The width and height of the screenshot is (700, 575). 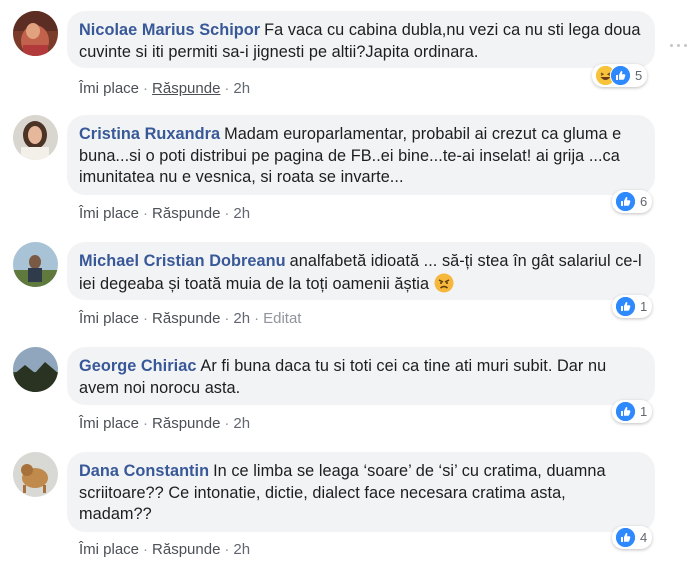 I want to click on angry-face-icon, so click(x=444, y=283).